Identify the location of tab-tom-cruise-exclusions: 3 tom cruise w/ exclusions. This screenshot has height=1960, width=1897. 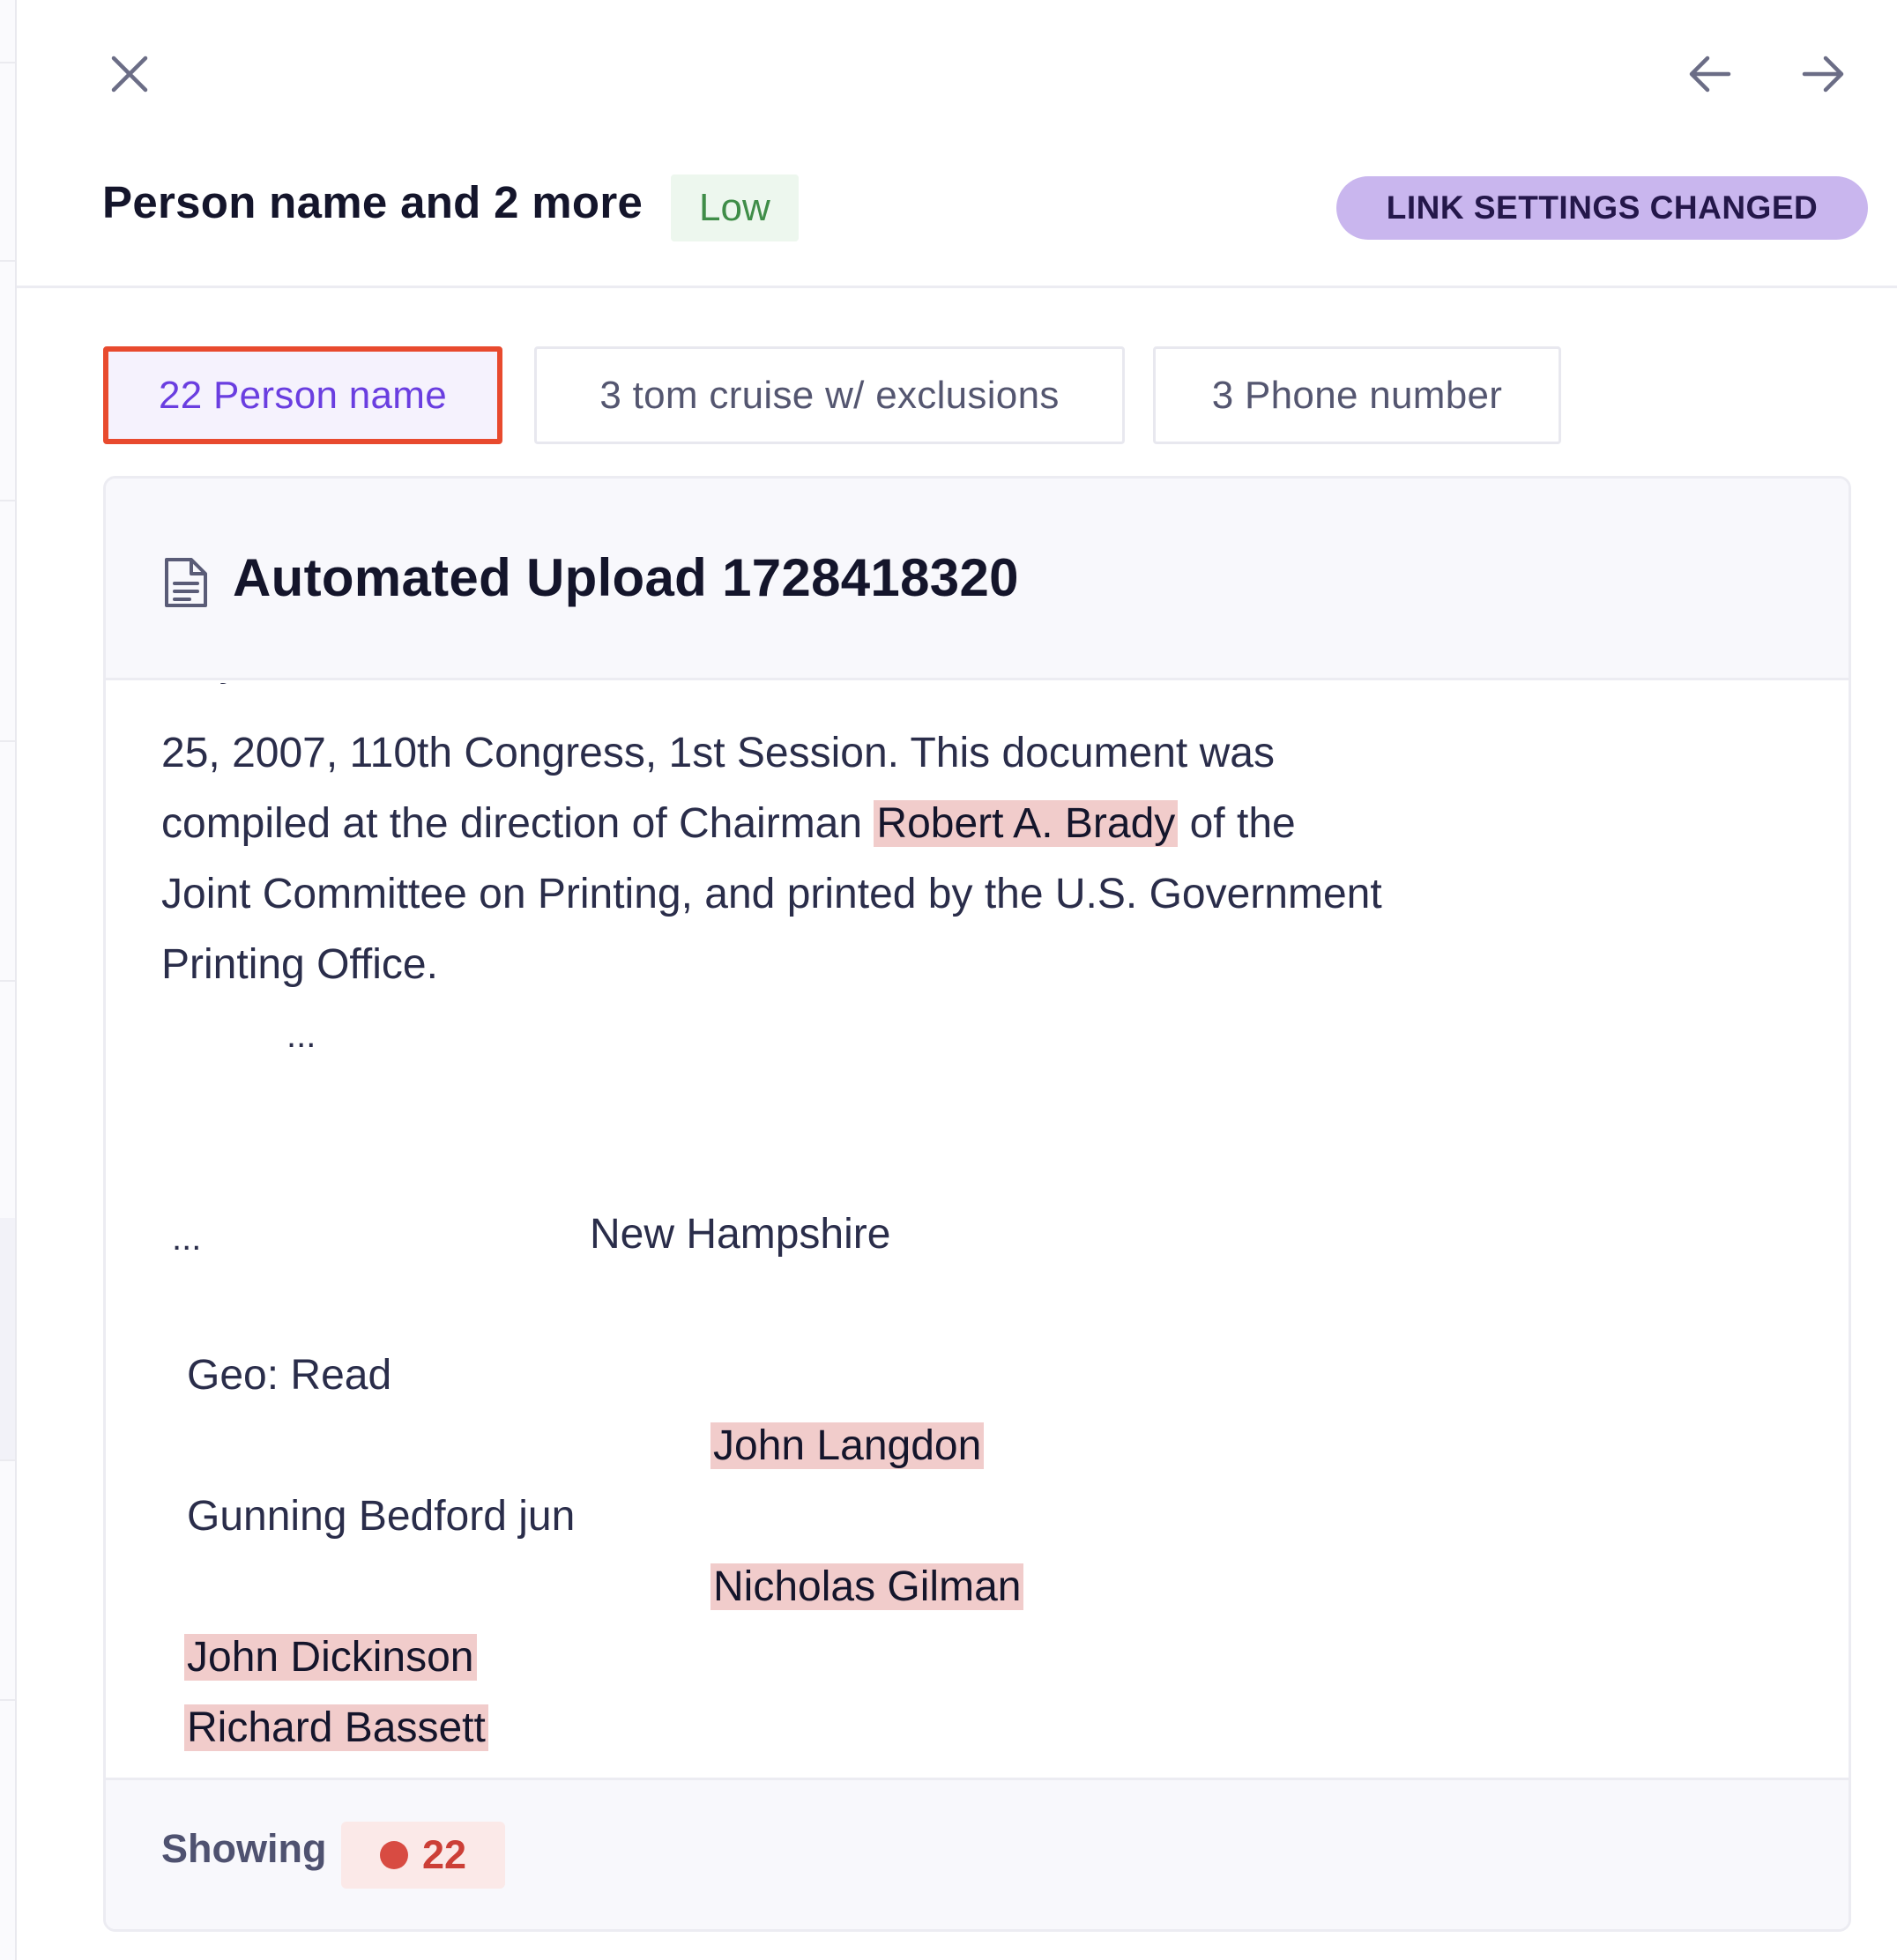
(829, 395).